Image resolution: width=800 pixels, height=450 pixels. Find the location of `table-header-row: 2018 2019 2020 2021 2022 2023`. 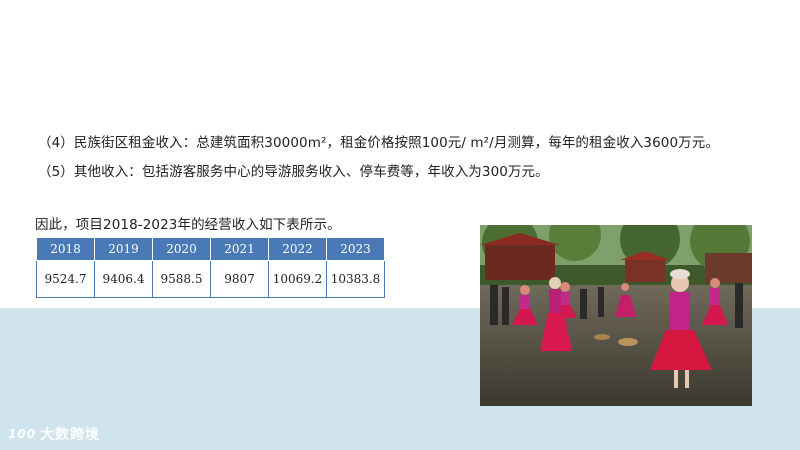

table-header-row: 2018 2019 2020 2021 2022 2023 is located at coordinates (210, 249).